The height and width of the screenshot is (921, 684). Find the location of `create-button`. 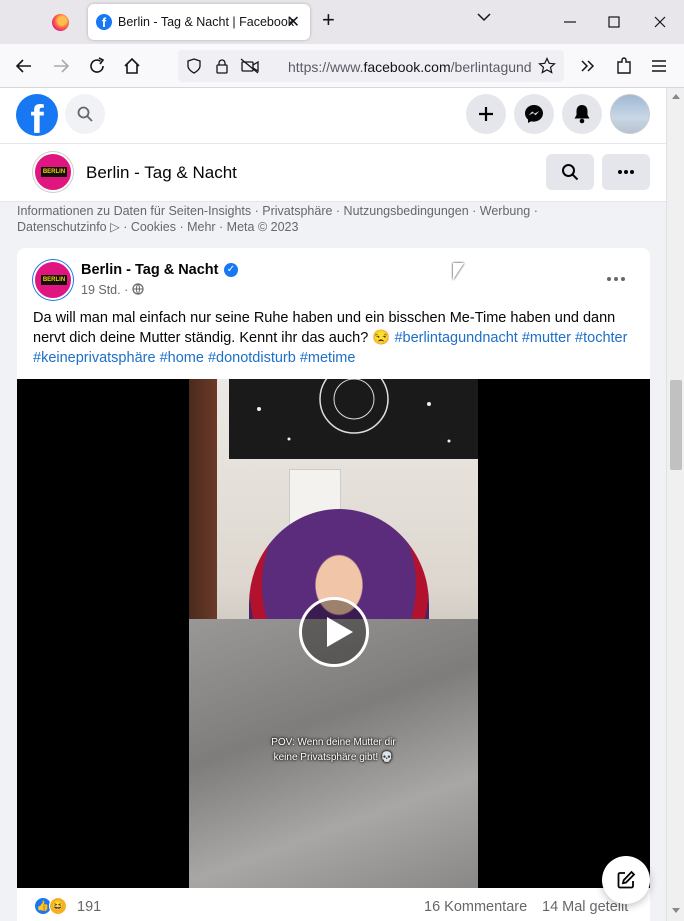

create-button is located at coordinates (486, 114).